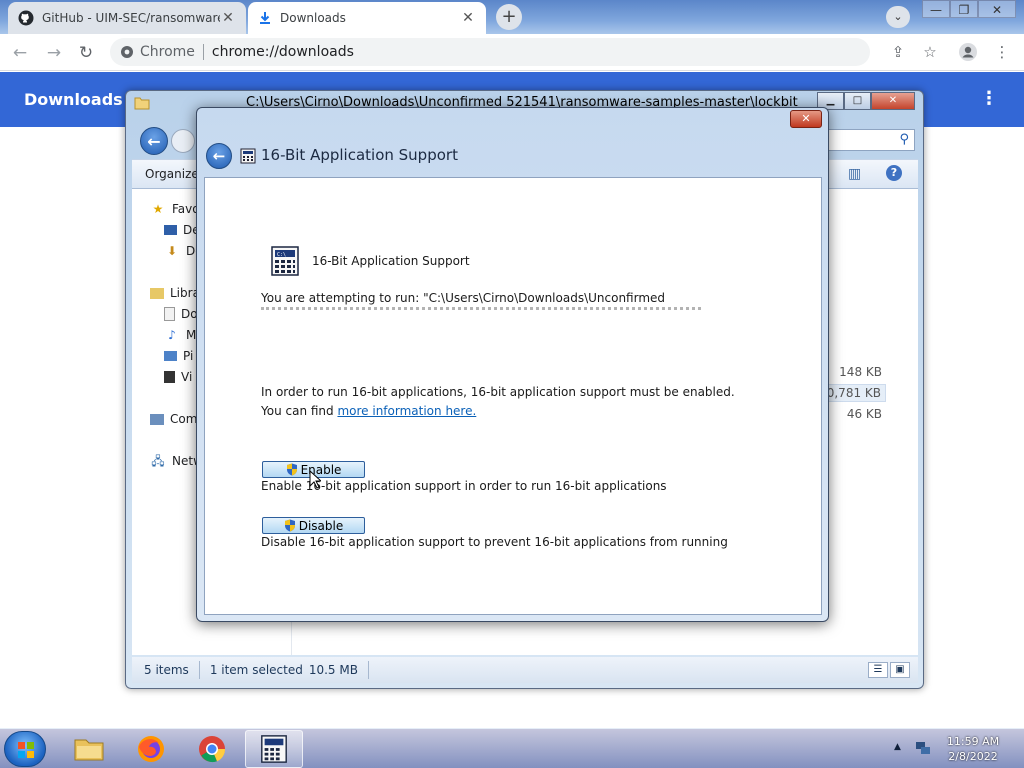 Image resolution: width=1024 pixels, height=768 pixels. Describe the element at coordinates (321, 525) in the screenshot. I see `disable-label: Disable` at that location.